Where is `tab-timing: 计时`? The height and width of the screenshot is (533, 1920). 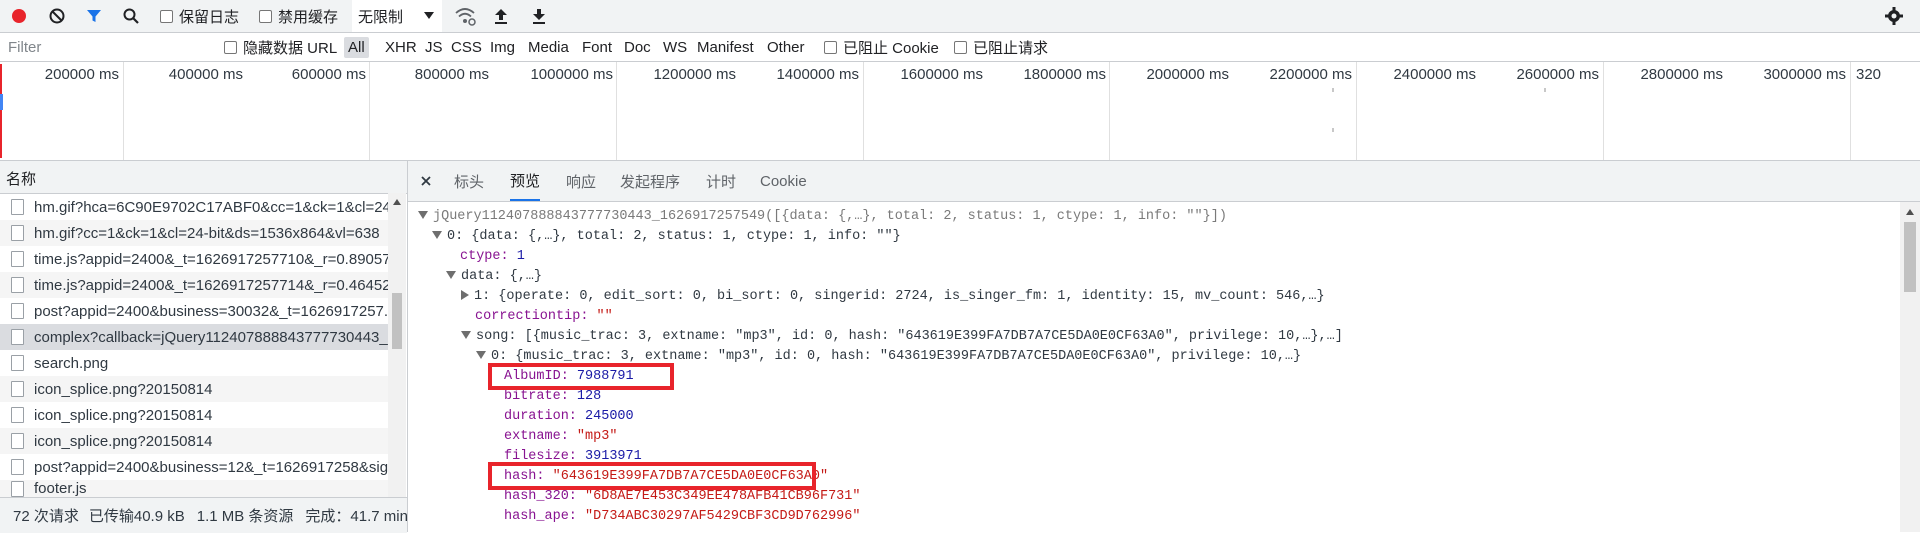 tab-timing: 计时 is located at coordinates (721, 181).